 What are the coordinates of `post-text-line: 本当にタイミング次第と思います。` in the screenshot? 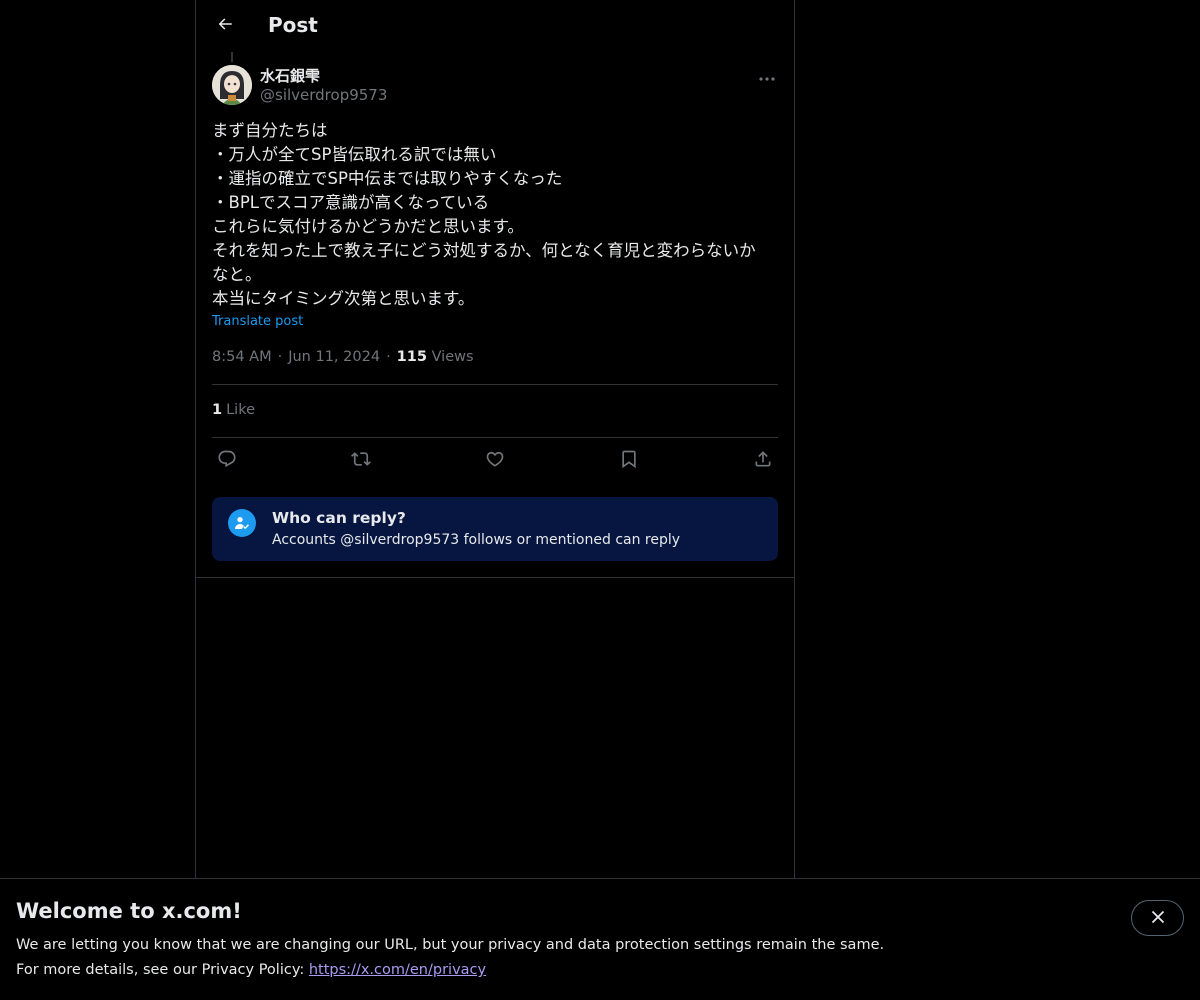 It's located at (343, 298).